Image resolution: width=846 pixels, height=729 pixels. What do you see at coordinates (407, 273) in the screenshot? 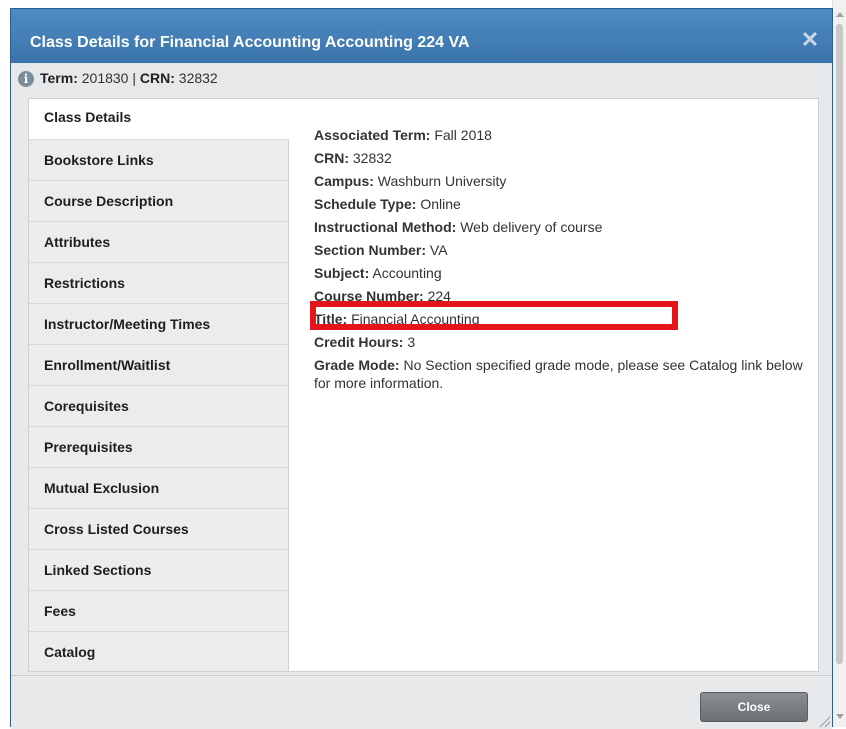
I see `detail-value: Accounting` at bounding box center [407, 273].